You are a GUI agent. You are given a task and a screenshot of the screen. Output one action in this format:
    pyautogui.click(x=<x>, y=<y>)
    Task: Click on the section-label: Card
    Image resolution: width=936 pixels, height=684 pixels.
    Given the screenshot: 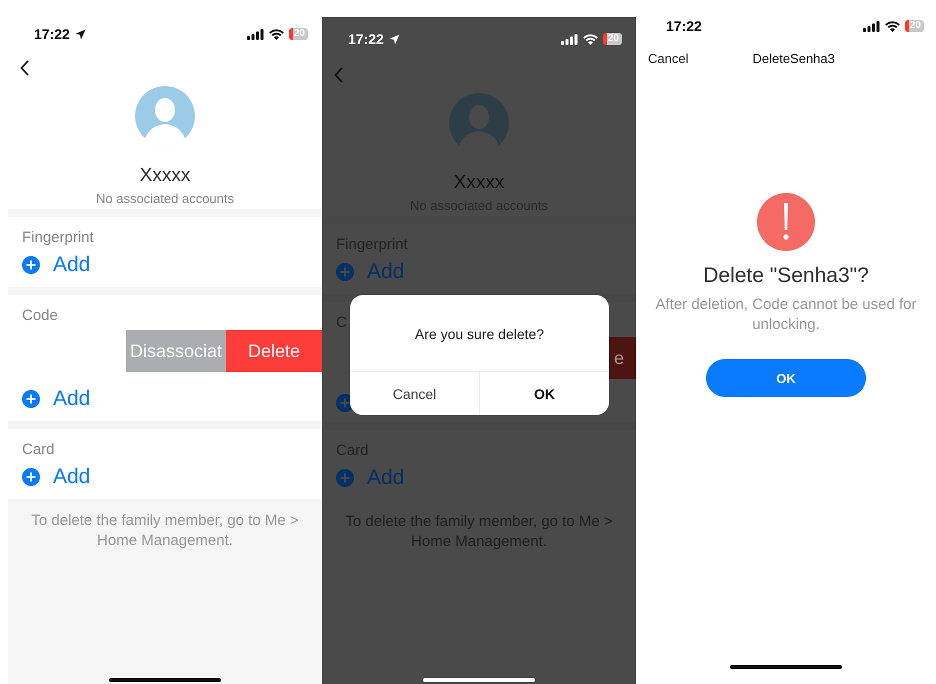 What is the action you would take?
    pyautogui.click(x=39, y=449)
    